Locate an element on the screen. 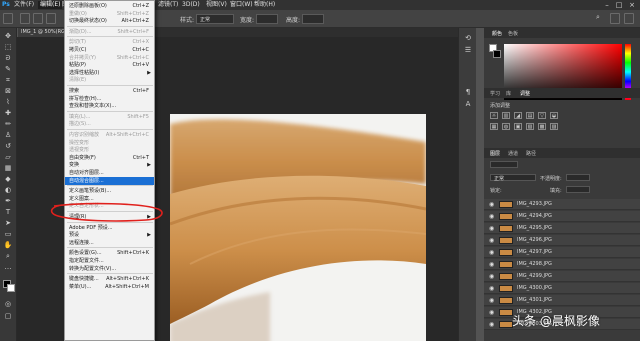 This screenshot has height=341, width=640. menu-item: 3D(D) is located at coordinates (191, 5).